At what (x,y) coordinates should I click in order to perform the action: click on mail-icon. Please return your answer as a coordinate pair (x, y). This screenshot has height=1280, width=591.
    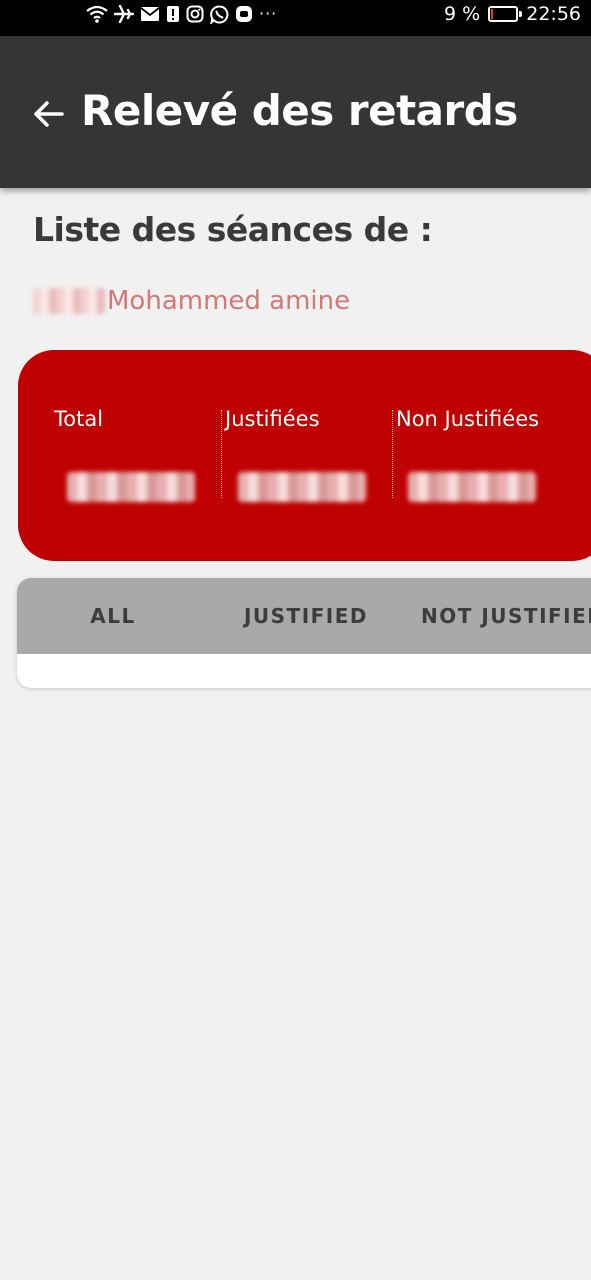
    Looking at the image, I should click on (150, 14).